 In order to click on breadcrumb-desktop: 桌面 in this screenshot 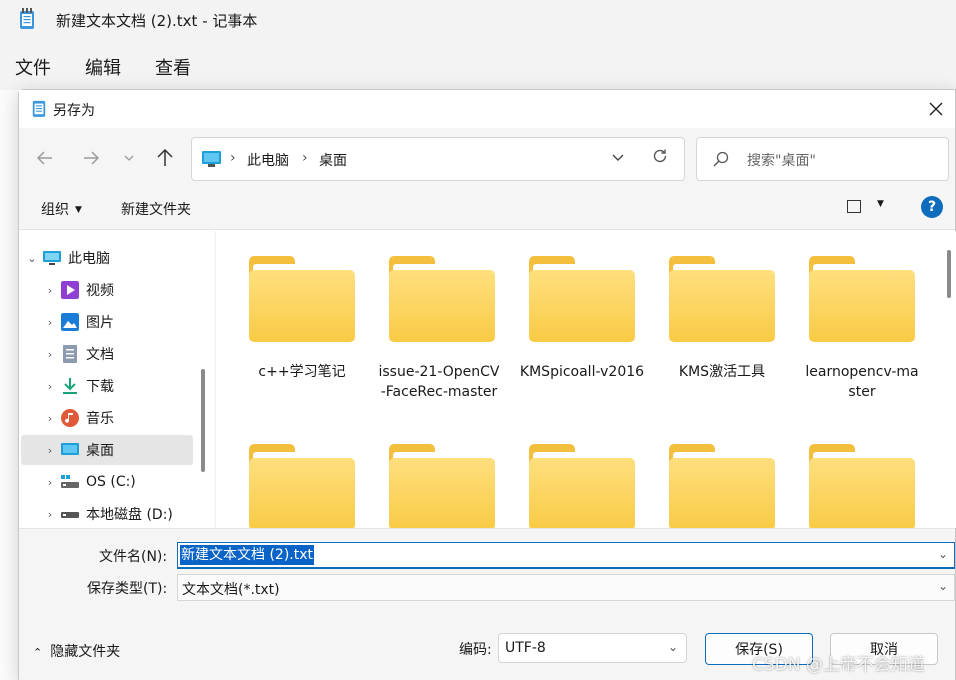, I will do `click(333, 160)`.